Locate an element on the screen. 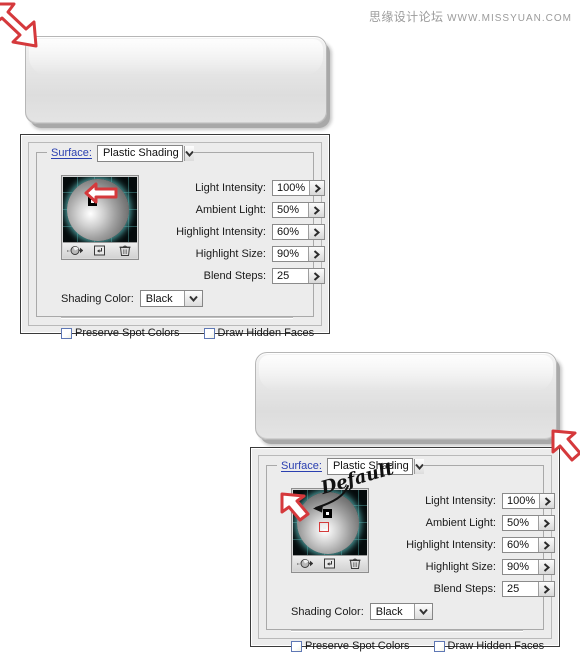  surface-checkboxes-top: Preserve Spot Colors Draw Hidden Faces is located at coordinates (187, 333).